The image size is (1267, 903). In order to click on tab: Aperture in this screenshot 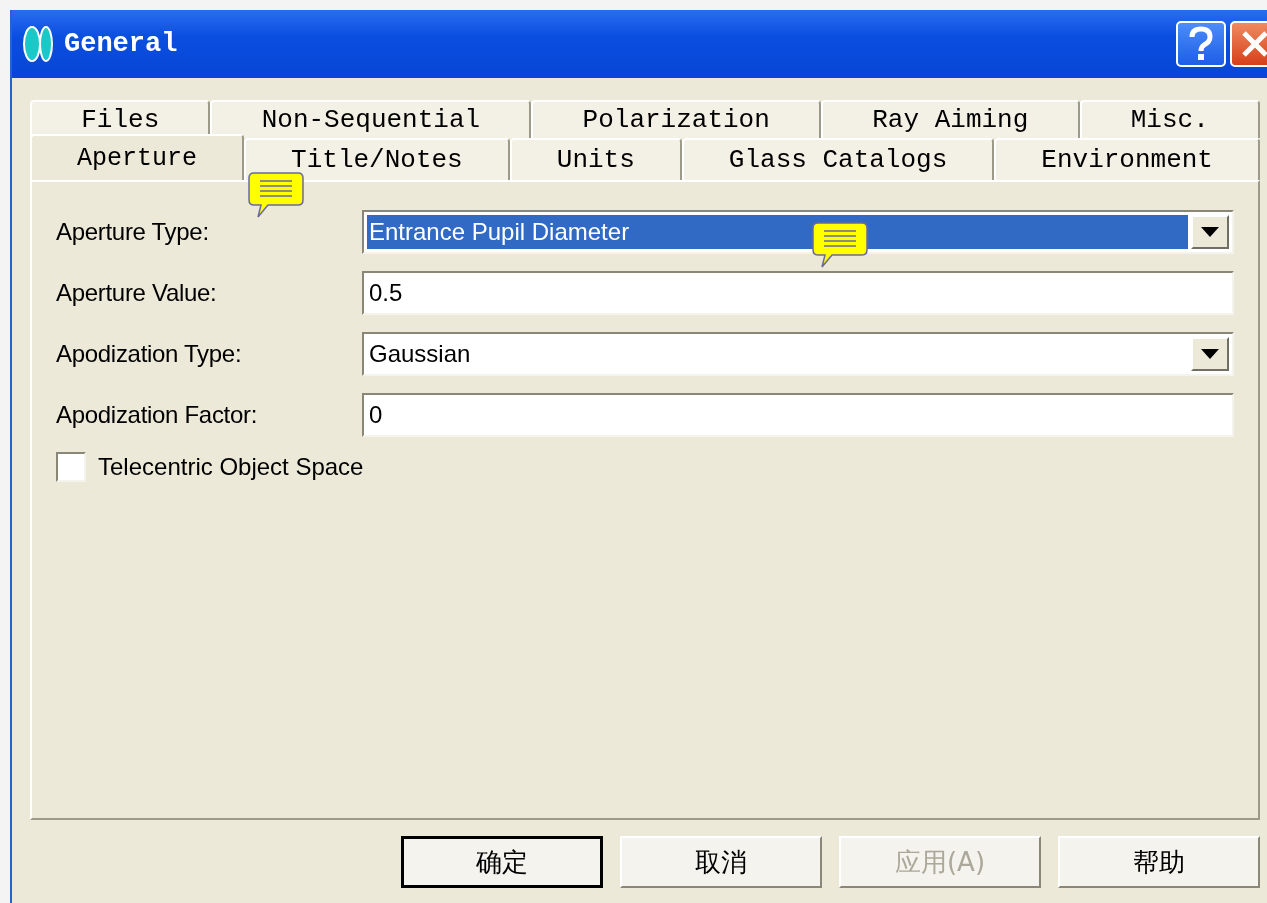, I will do `click(137, 157)`.